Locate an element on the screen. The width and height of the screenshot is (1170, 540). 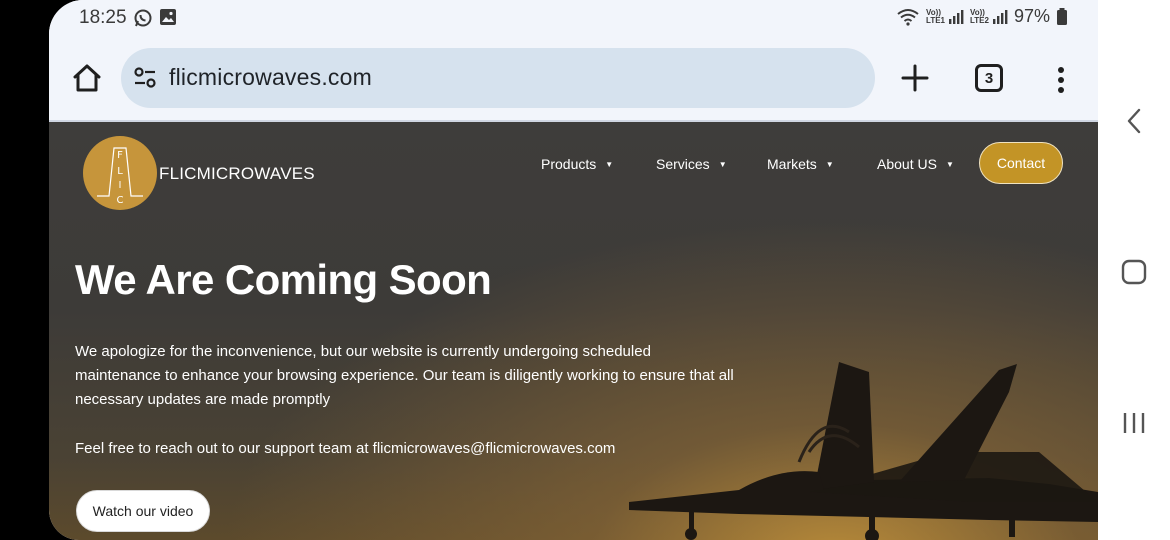
lte1-label-bottom: LTE1 is located at coordinates (935, 20).